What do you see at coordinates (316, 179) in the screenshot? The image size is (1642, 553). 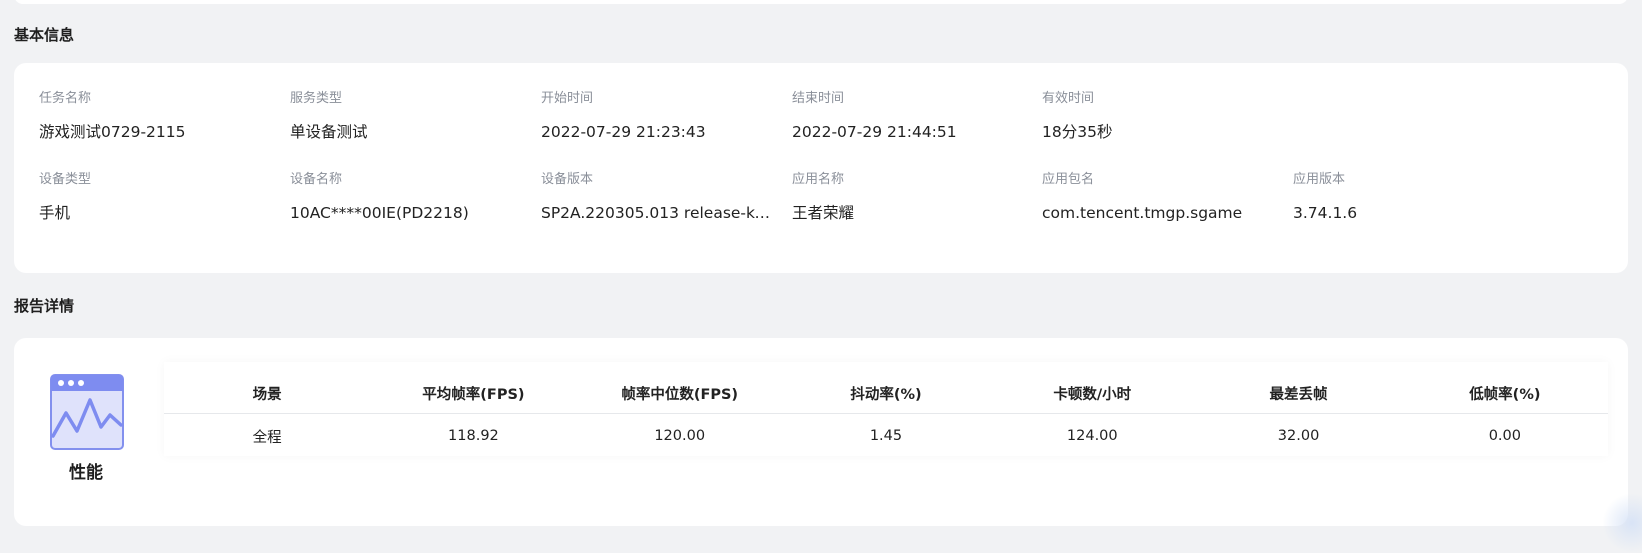 I see `device-name-label: 设备名称` at bounding box center [316, 179].